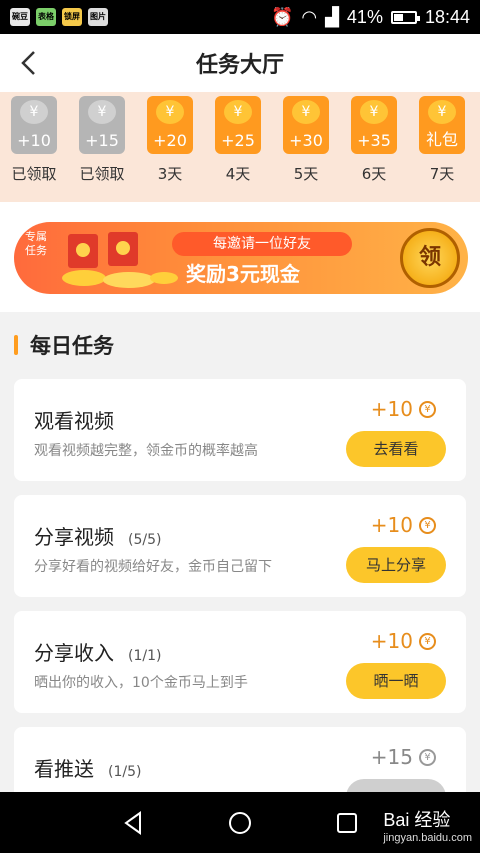 Image resolution: width=480 pixels, height=853 pixels. What do you see at coordinates (396, 565) in the screenshot?
I see `share-video-button: 马上分享` at bounding box center [396, 565].